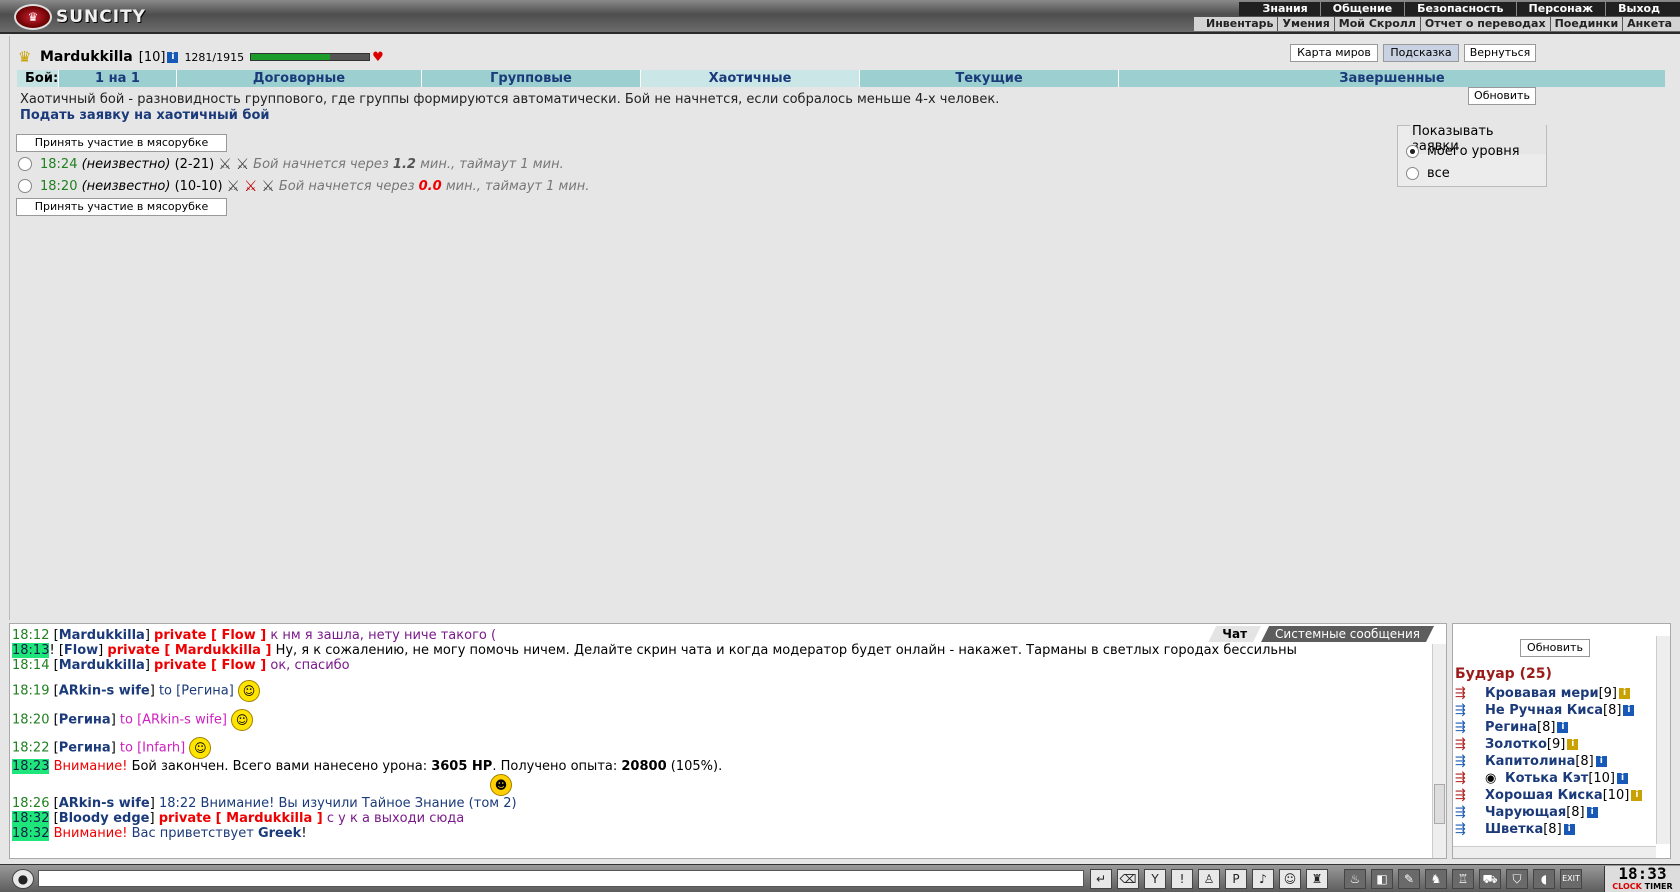 The width and height of the screenshot is (1680, 892). I want to click on logo: ♛ SUNCITY, so click(80, 17).